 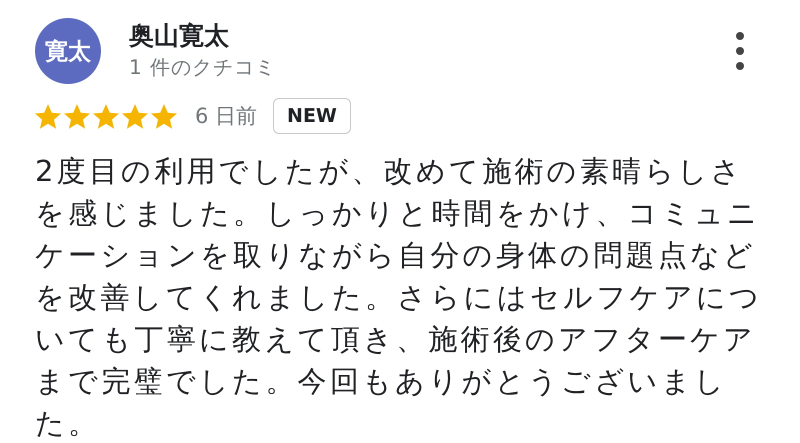 What do you see at coordinates (68, 51) in the screenshot?
I see `avatar: 寛太` at bounding box center [68, 51].